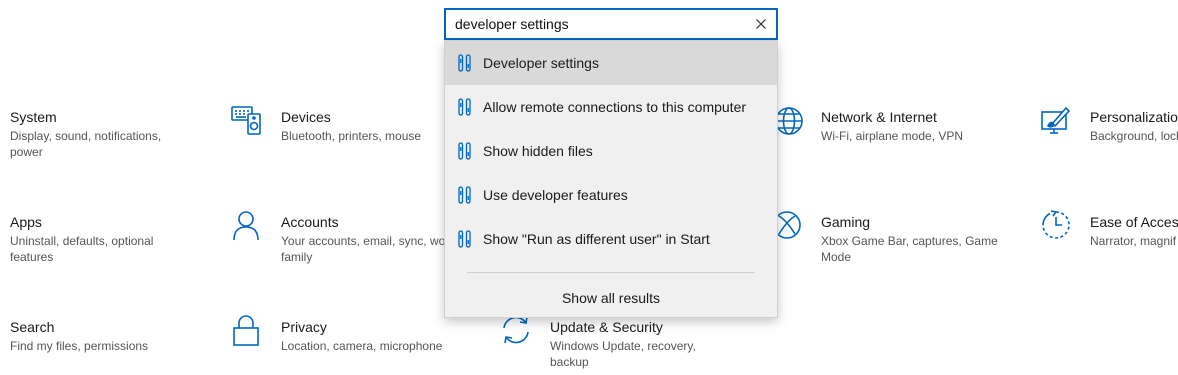 The width and height of the screenshot is (1178, 375). What do you see at coordinates (1134, 222) in the screenshot?
I see `tile-title: Ease of Access` at bounding box center [1134, 222].